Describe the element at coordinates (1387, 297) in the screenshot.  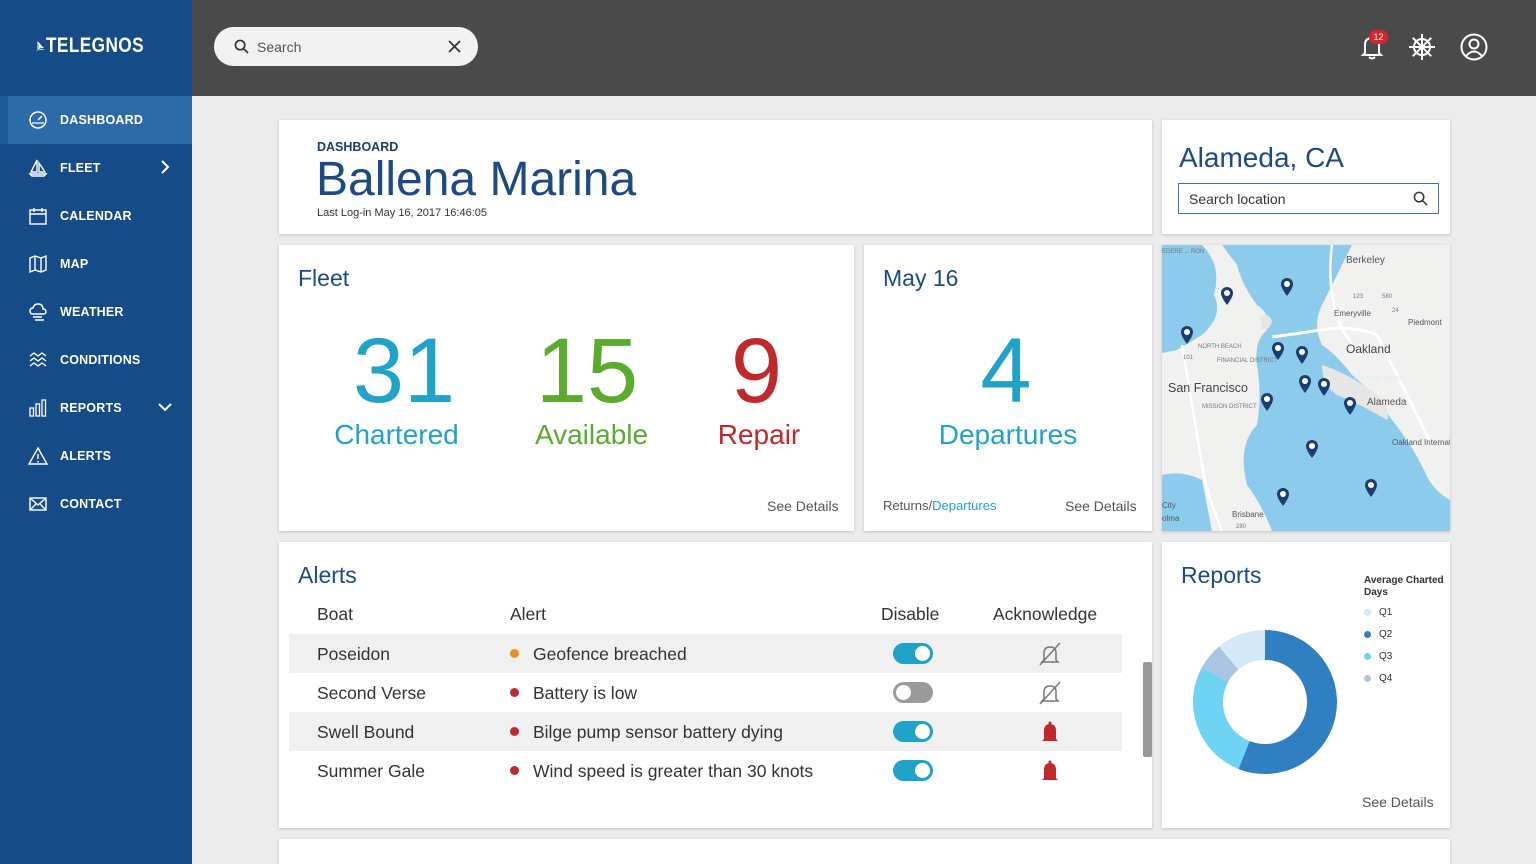
I see `map-label: 580` at that location.